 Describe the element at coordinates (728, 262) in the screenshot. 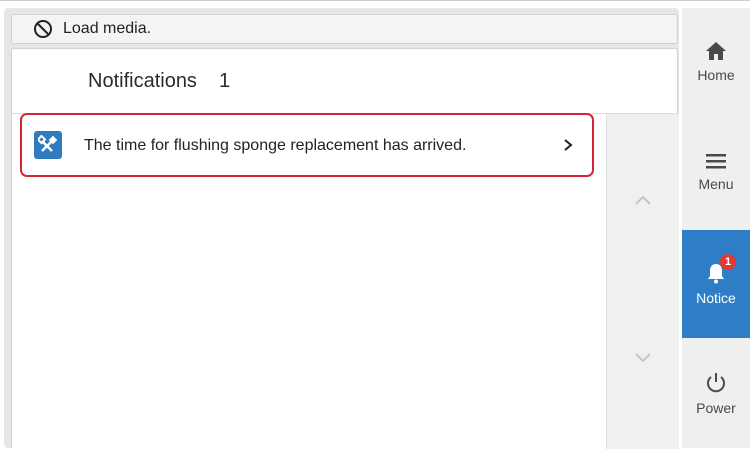

I see `notice-badge: 1` at that location.